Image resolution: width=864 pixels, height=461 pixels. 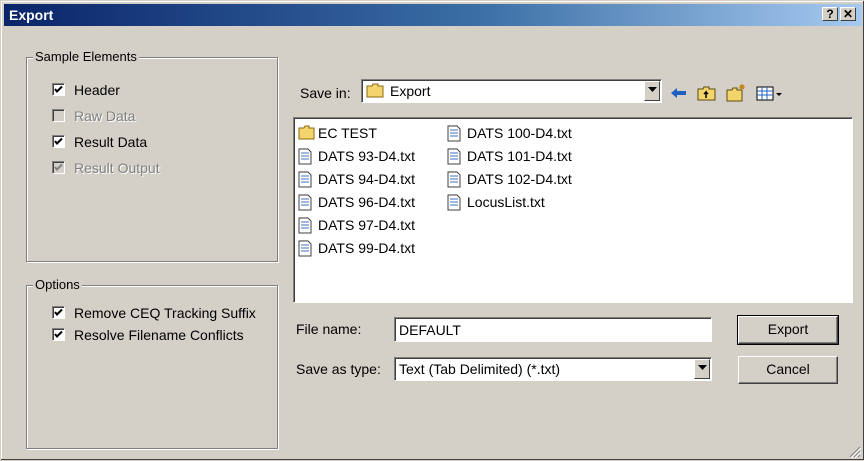 What do you see at coordinates (788, 330) in the screenshot?
I see `export-button: Export` at bounding box center [788, 330].